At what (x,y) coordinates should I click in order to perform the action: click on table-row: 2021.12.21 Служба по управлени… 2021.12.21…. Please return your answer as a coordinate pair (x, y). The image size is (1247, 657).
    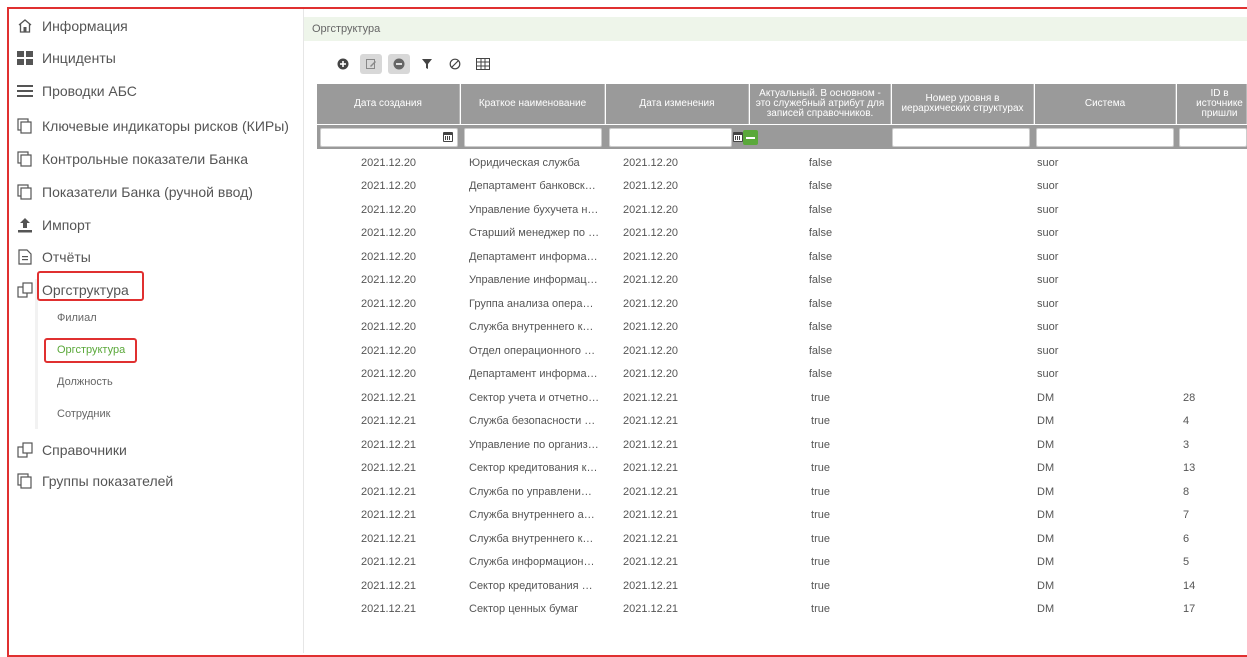
    Looking at the image, I should click on (782, 491).